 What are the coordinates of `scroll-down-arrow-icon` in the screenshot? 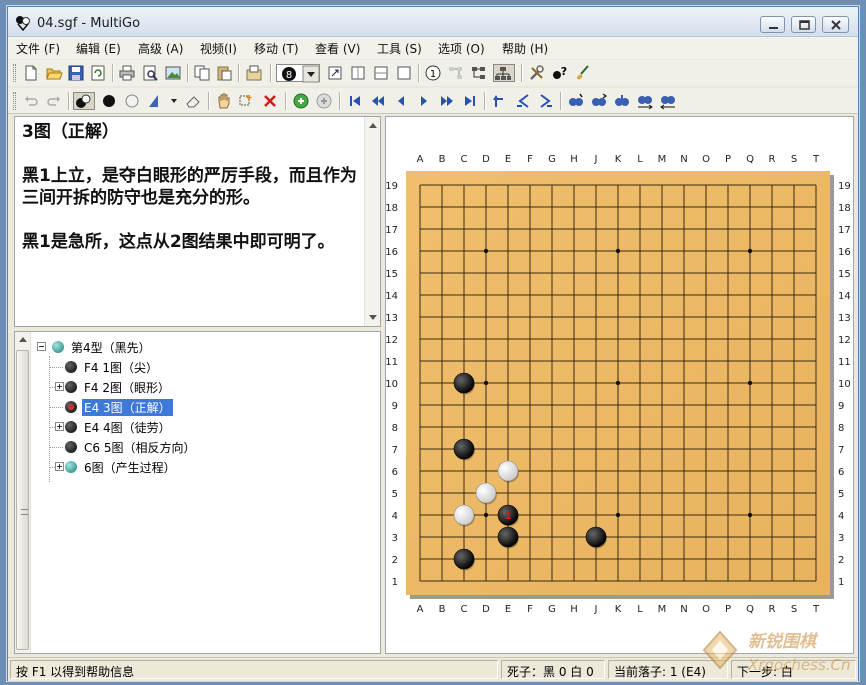 It's located at (373, 317).